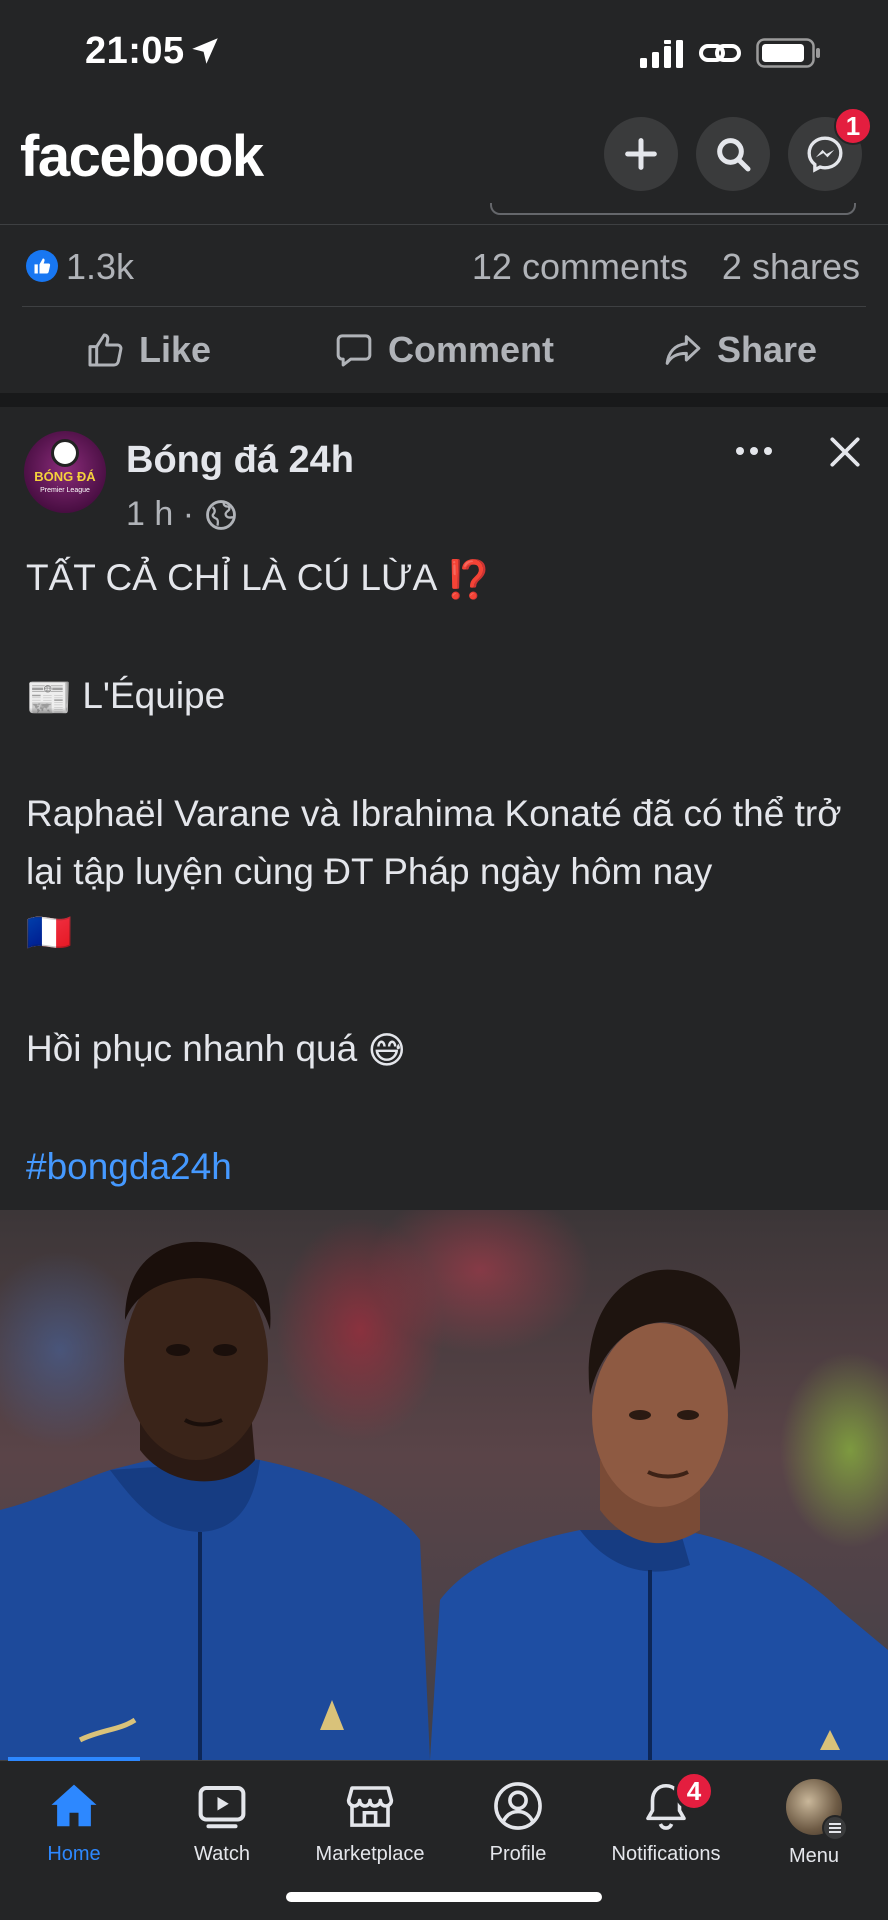 Image resolution: width=888 pixels, height=1920 pixels. I want to click on comment-label: Comment, so click(470, 349).